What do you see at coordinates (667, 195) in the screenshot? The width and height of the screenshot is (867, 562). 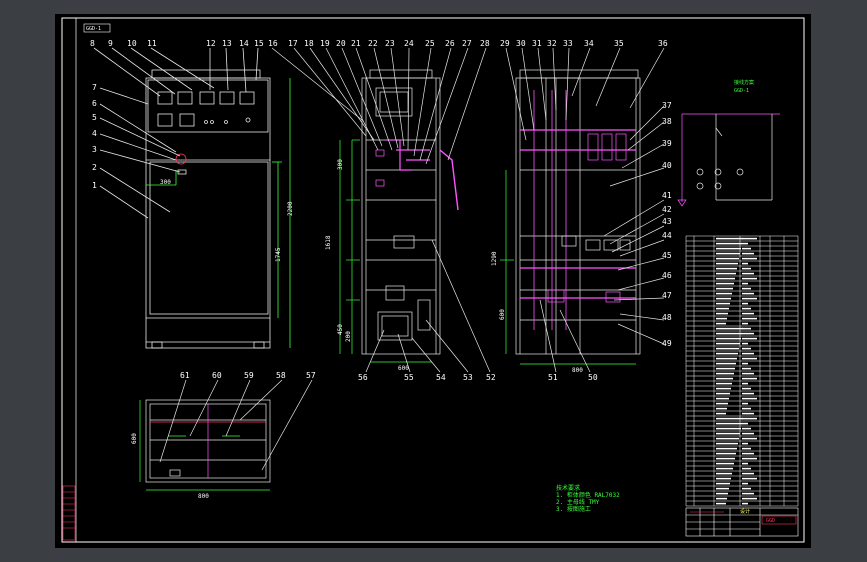 I see `callout-41: 41` at bounding box center [667, 195].